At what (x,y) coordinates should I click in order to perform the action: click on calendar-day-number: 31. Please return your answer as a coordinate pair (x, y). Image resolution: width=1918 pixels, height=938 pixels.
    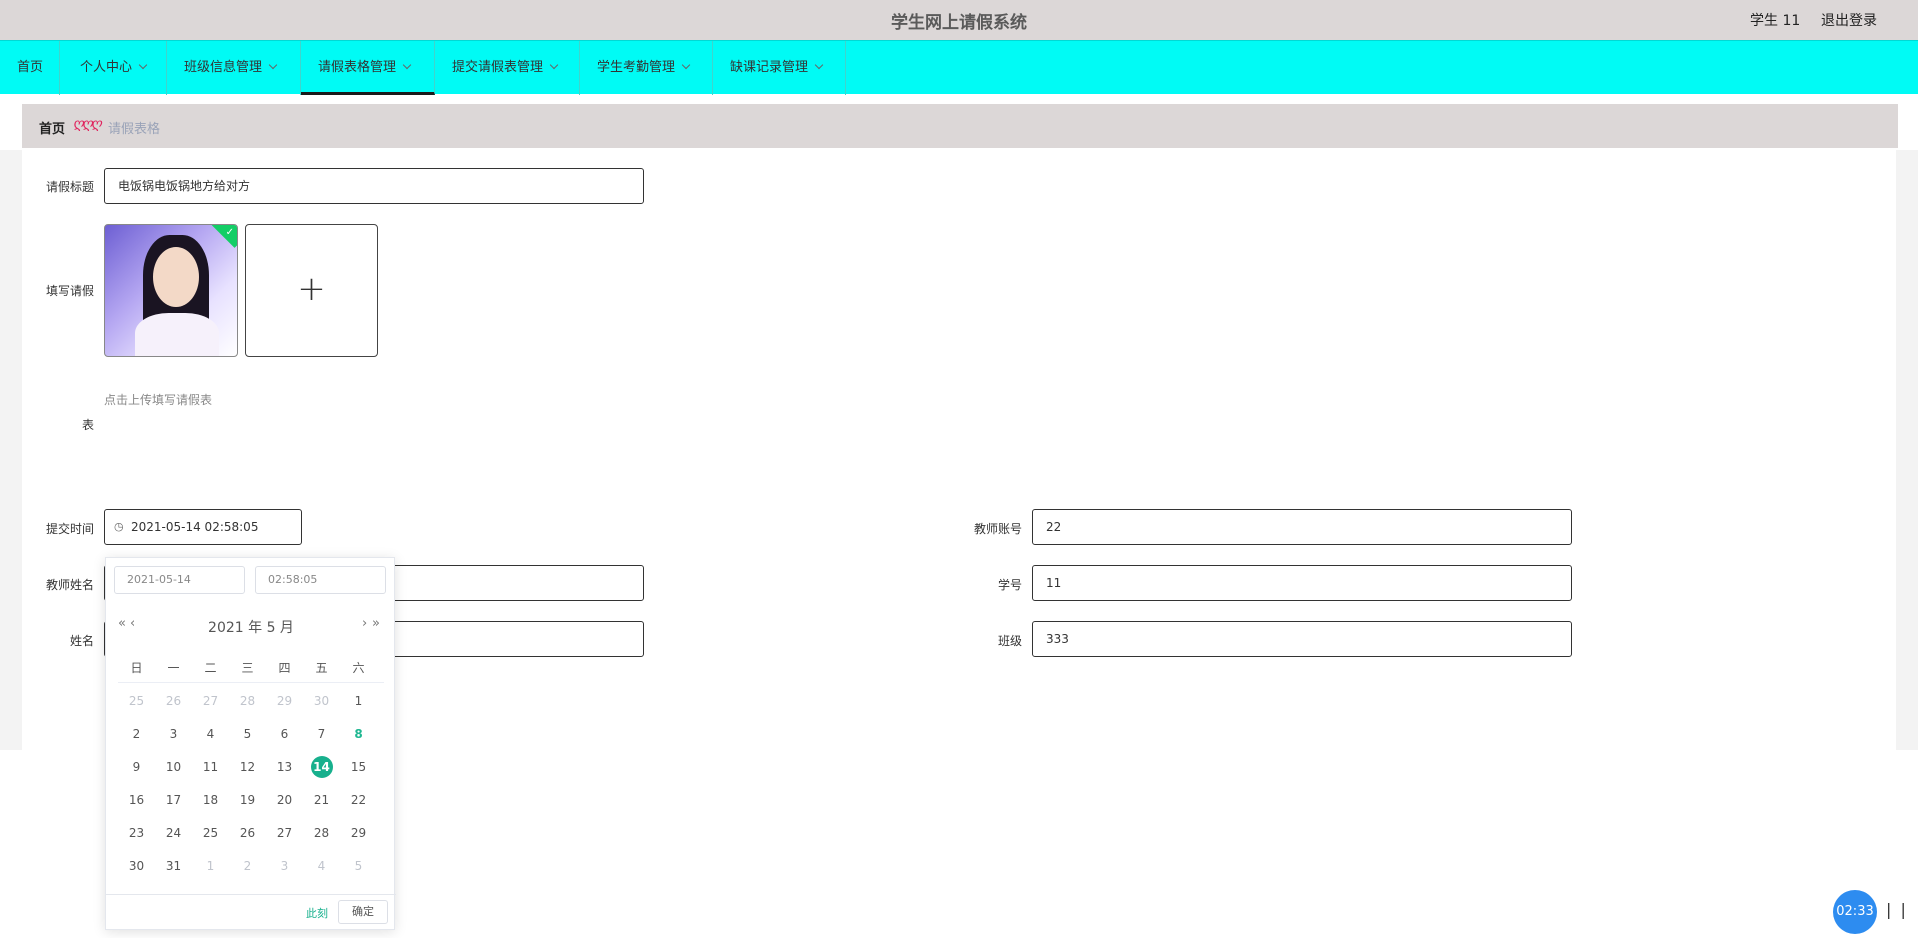
    Looking at the image, I should click on (173, 866).